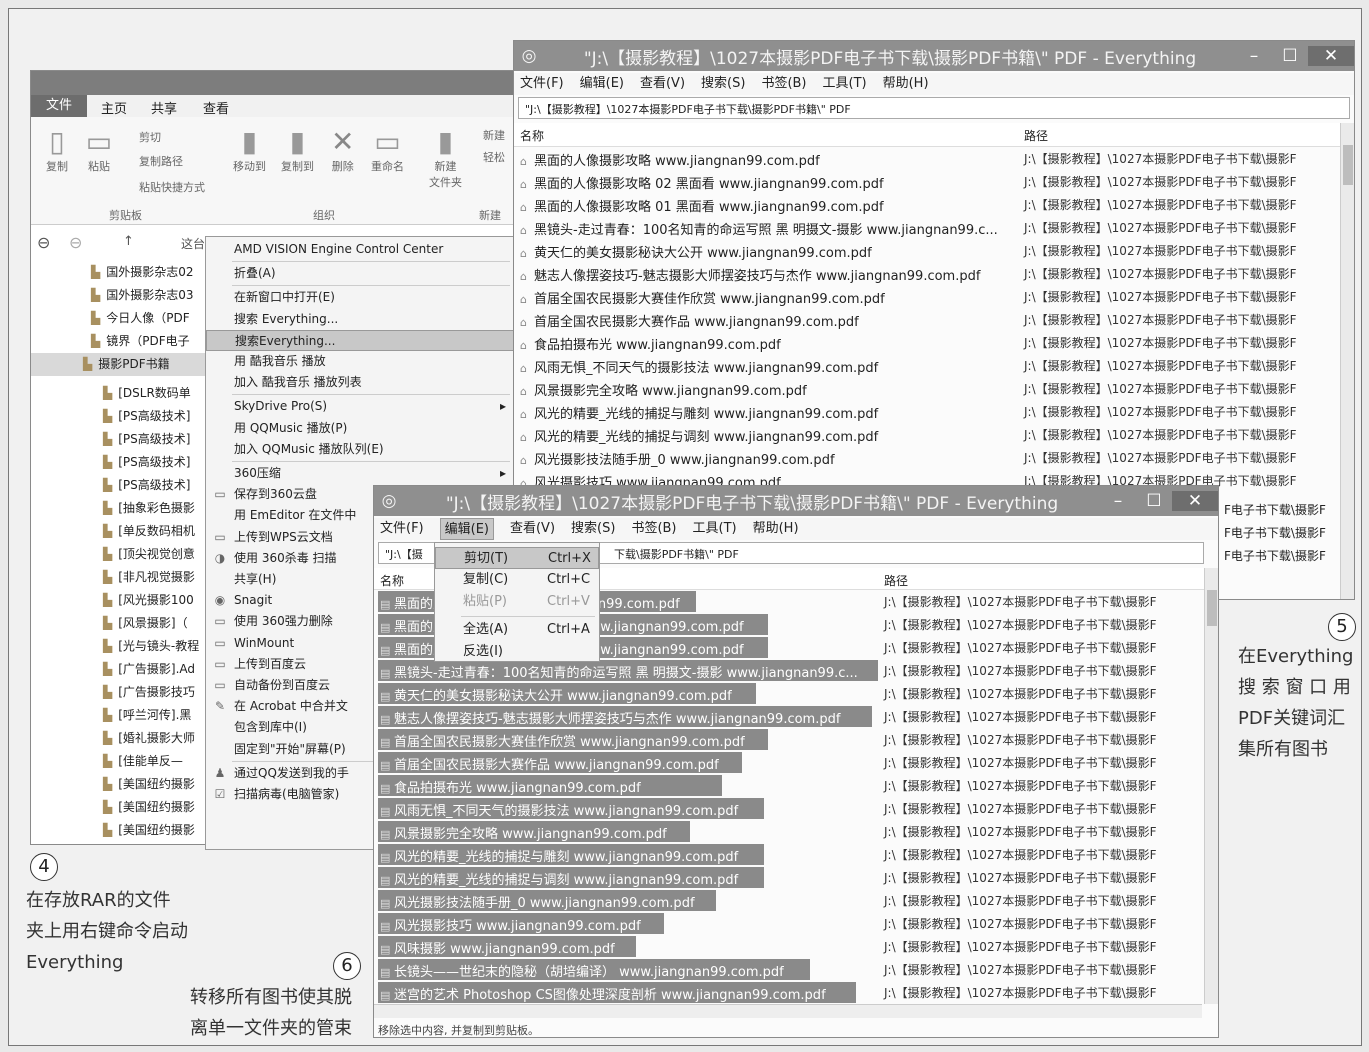  Describe the element at coordinates (532, 135) in the screenshot. I see `ev1-col-name: 名称` at that location.